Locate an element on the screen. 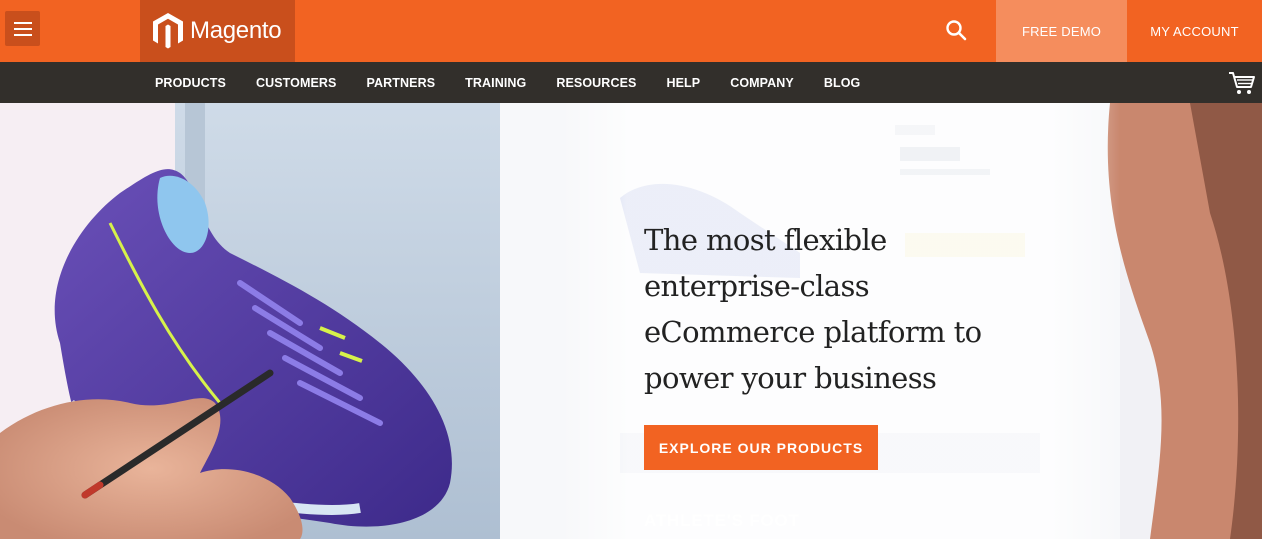 The height and width of the screenshot is (539, 1262). hero-caption: ATHLETE'S FOOT is located at coordinates (722, 520).